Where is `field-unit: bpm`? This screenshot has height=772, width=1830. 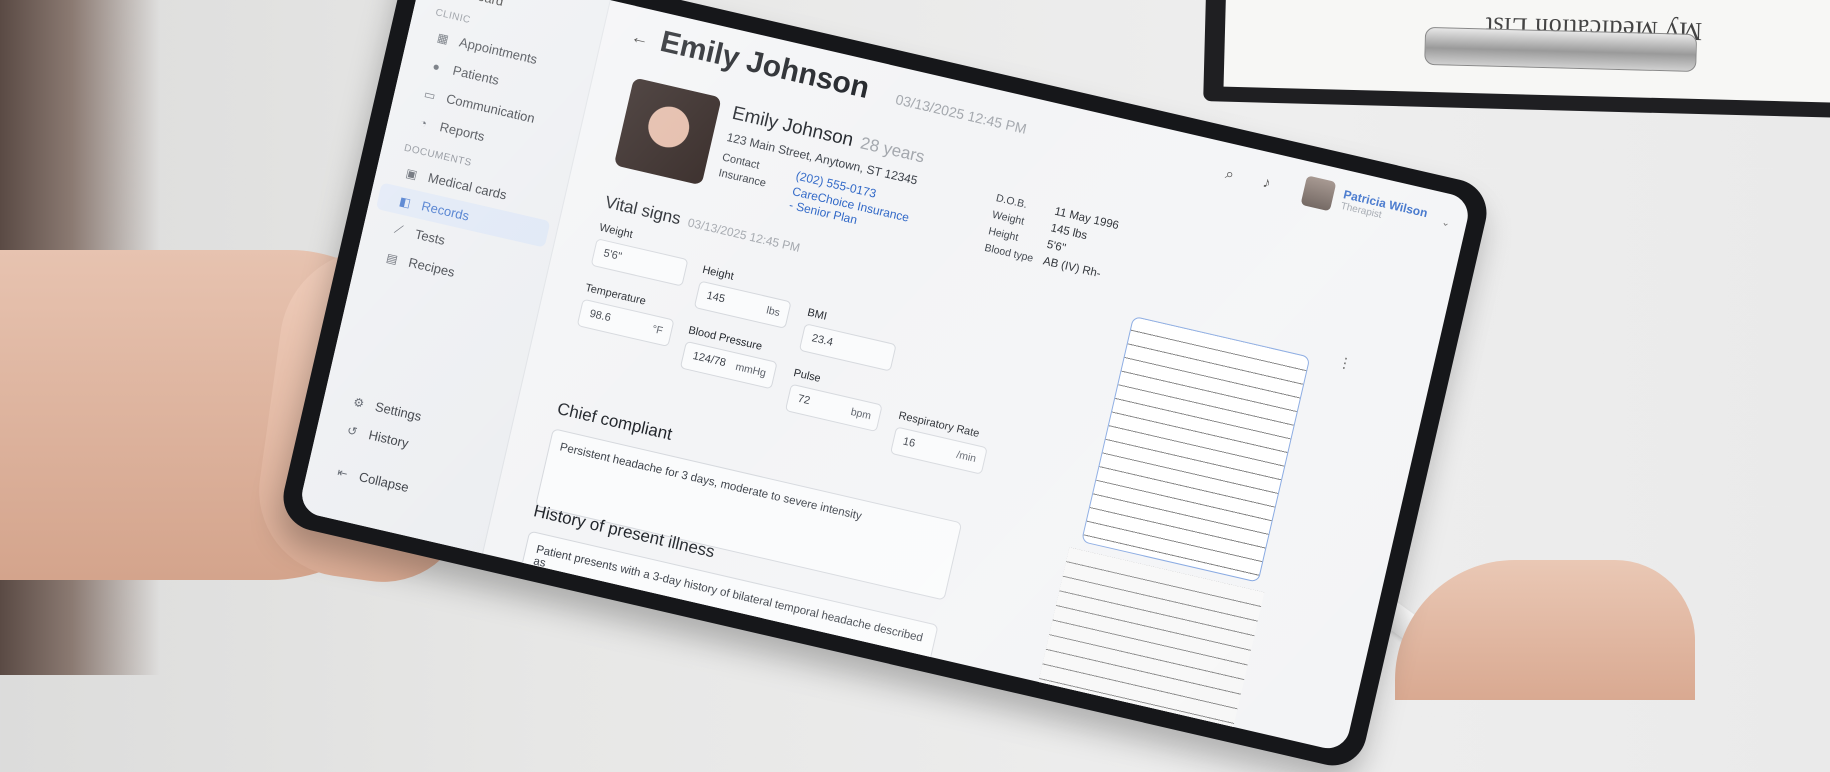 field-unit: bpm is located at coordinates (861, 414).